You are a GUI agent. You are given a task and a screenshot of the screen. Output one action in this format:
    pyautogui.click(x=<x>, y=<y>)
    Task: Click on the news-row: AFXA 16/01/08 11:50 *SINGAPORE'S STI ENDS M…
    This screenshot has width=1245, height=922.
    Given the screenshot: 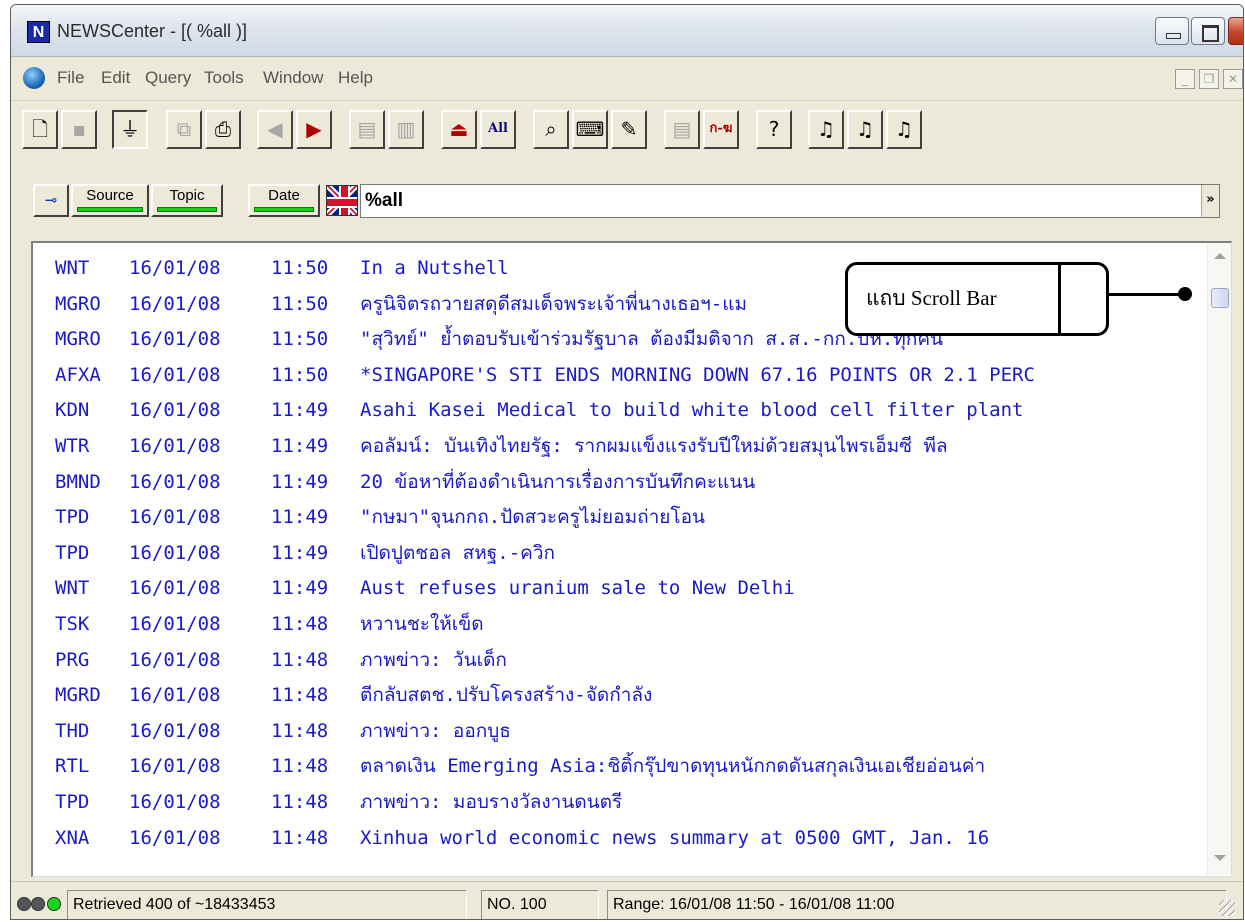 What is the action you would take?
    pyautogui.click(x=613, y=375)
    